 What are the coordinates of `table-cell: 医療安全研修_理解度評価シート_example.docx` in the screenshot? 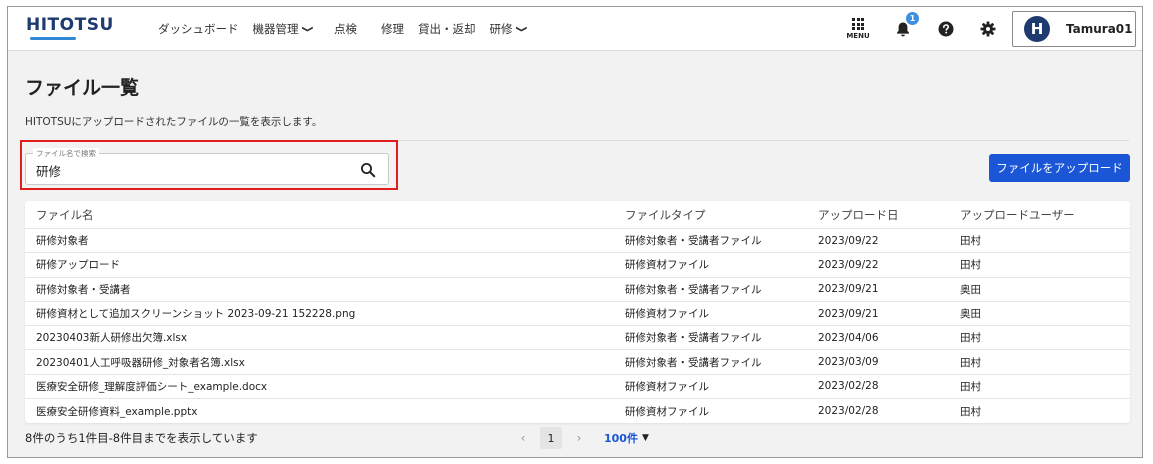 It's located at (152, 386).